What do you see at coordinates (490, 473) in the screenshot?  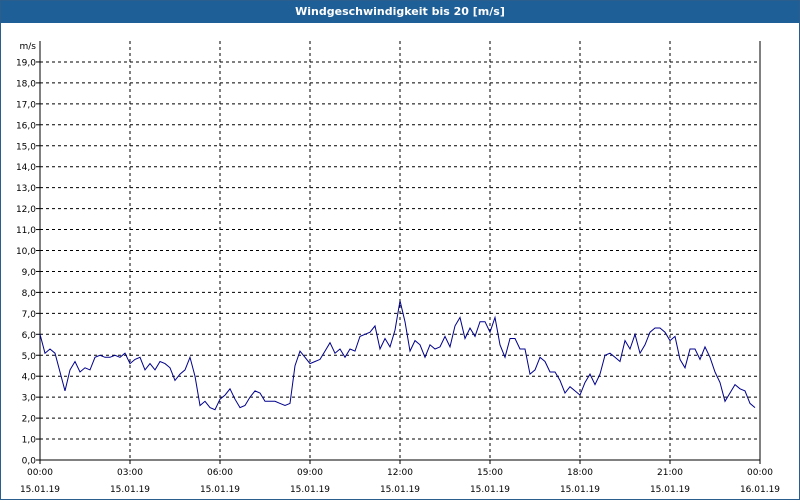 I see `x-tick-label-time: 15:00` at bounding box center [490, 473].